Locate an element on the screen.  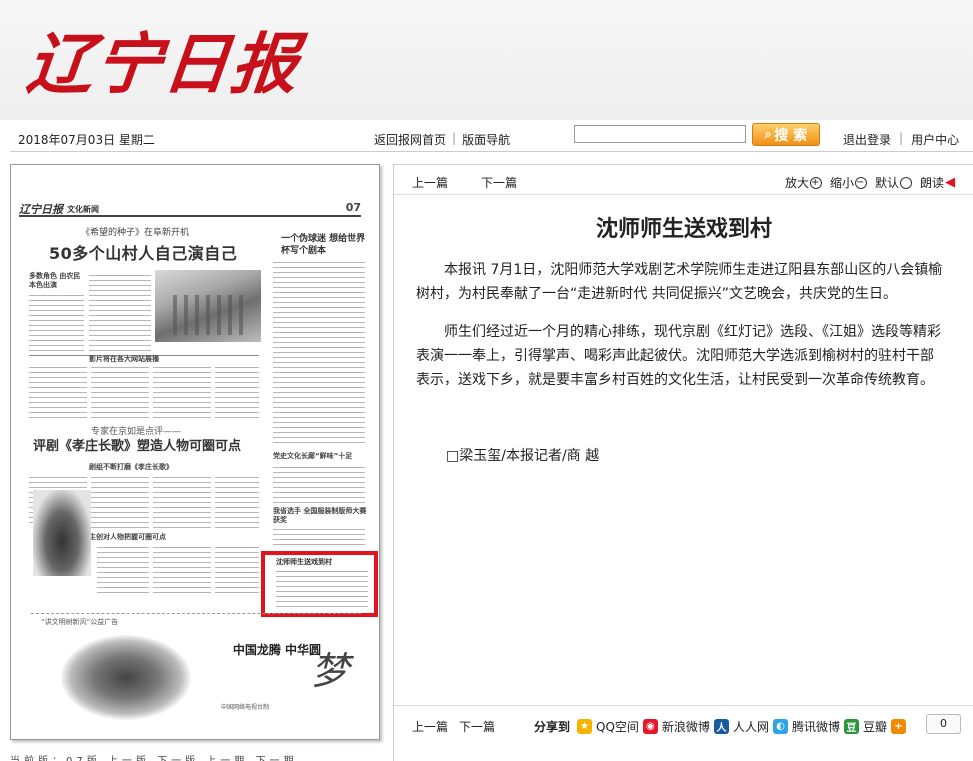
search-button-label: 搜 索 is located at coordinates (791, 135).